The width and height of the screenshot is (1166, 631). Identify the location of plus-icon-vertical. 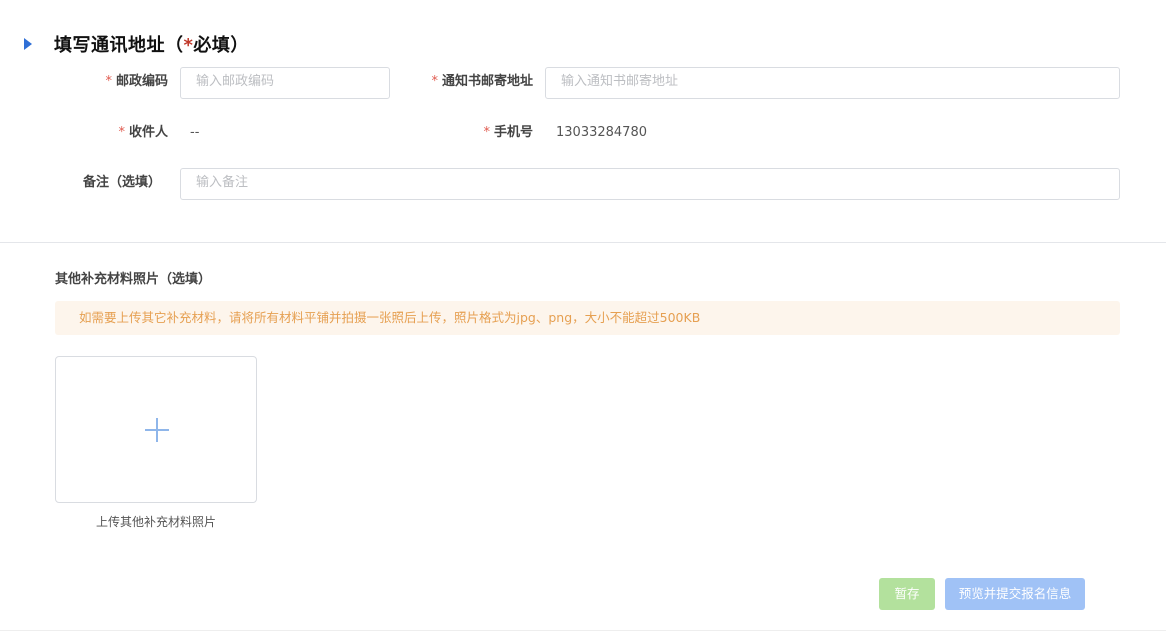
(157, 430).